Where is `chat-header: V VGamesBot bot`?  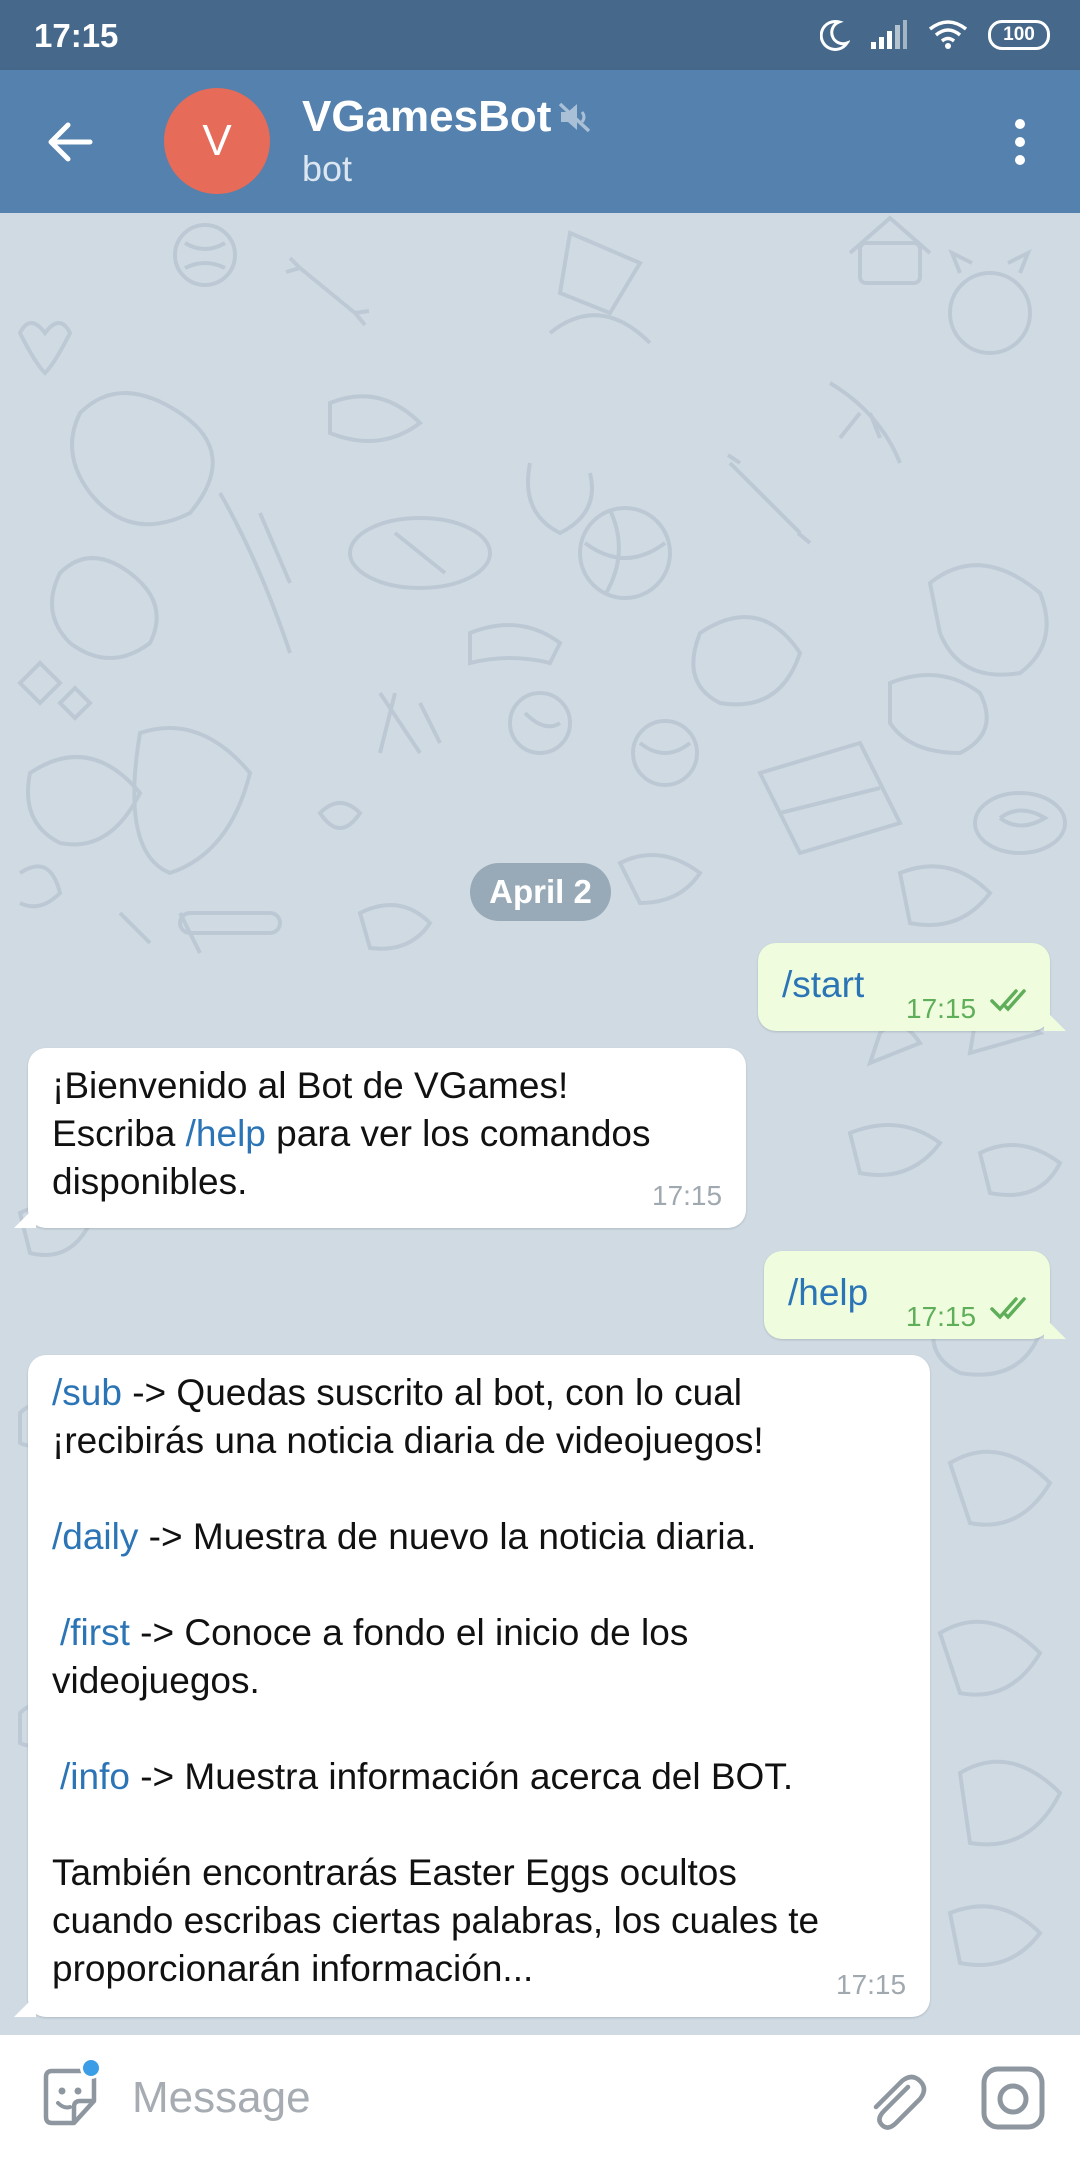 chat-header: V VGamesBot bot is located at coordinates (540, 141).